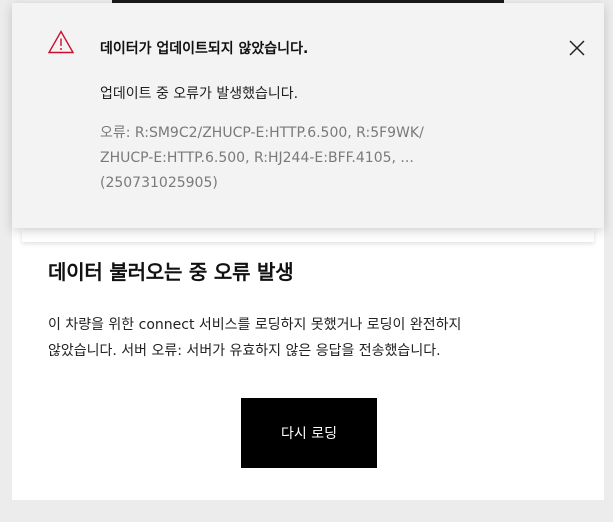 The image size is (613, 522). What do you see at coordinates (204, 49) in the screenshot?
I see `notification-title: 데이터가 업데이트되지 않았습니다.` at bounding box center [204, 49].